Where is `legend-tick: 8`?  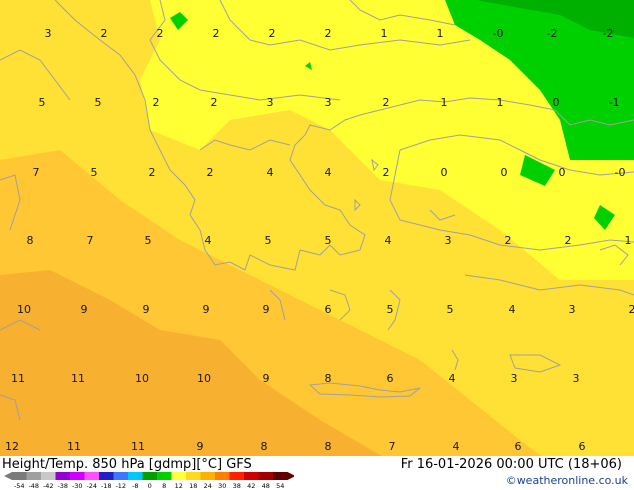 legend-tick: 8 is located at coordinates (164, 485).